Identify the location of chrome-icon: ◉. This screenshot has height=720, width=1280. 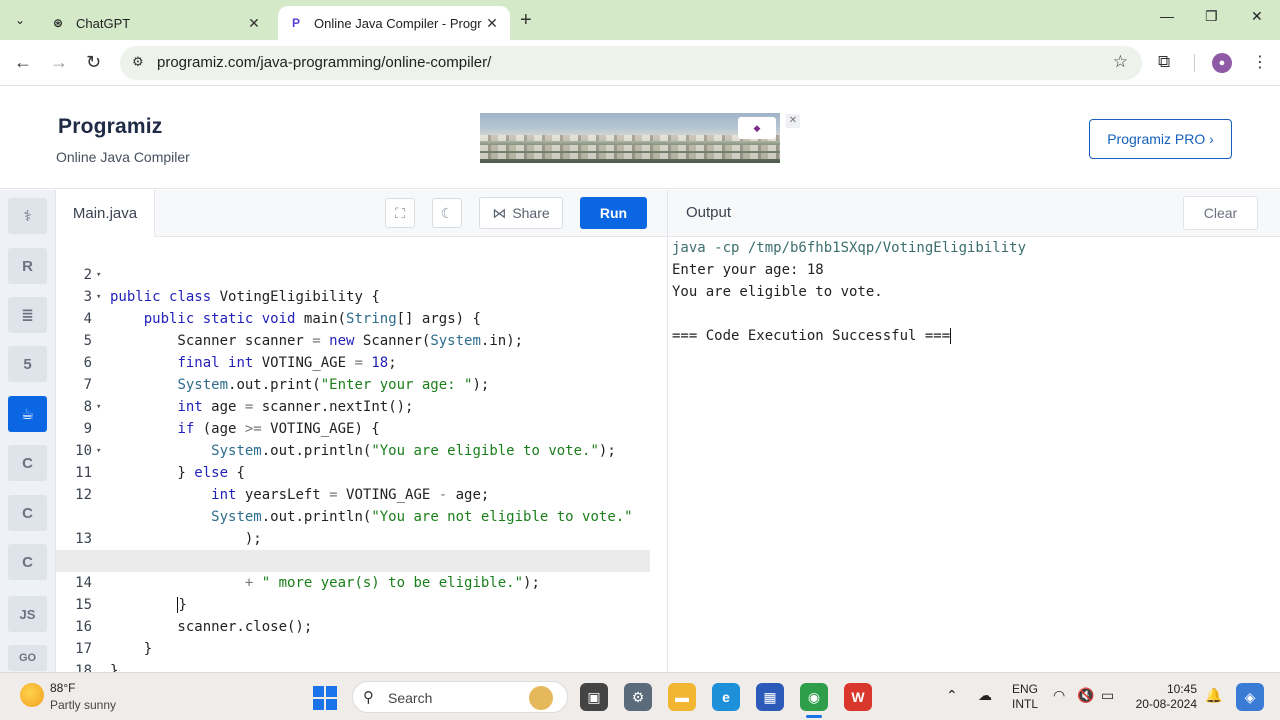
(814, 697).